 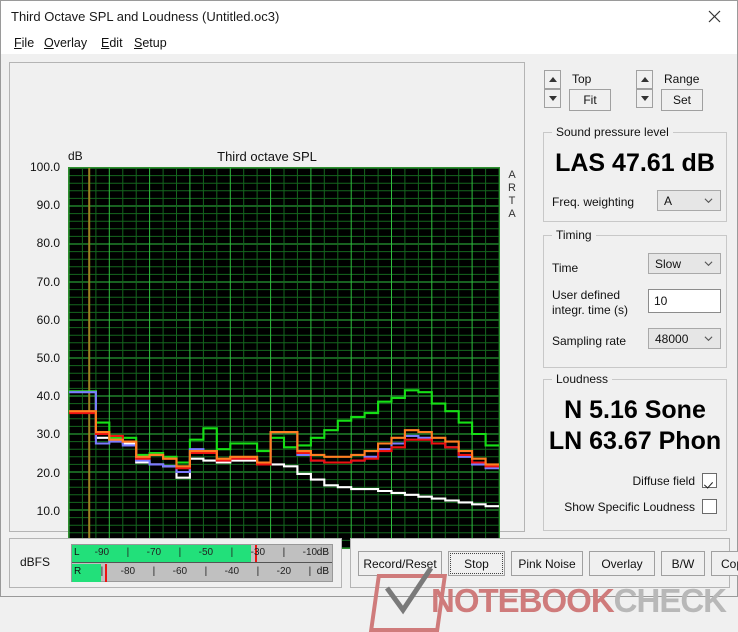 I want to click on pink-noise-button: Pink Noise, so click(x=547, y=563).